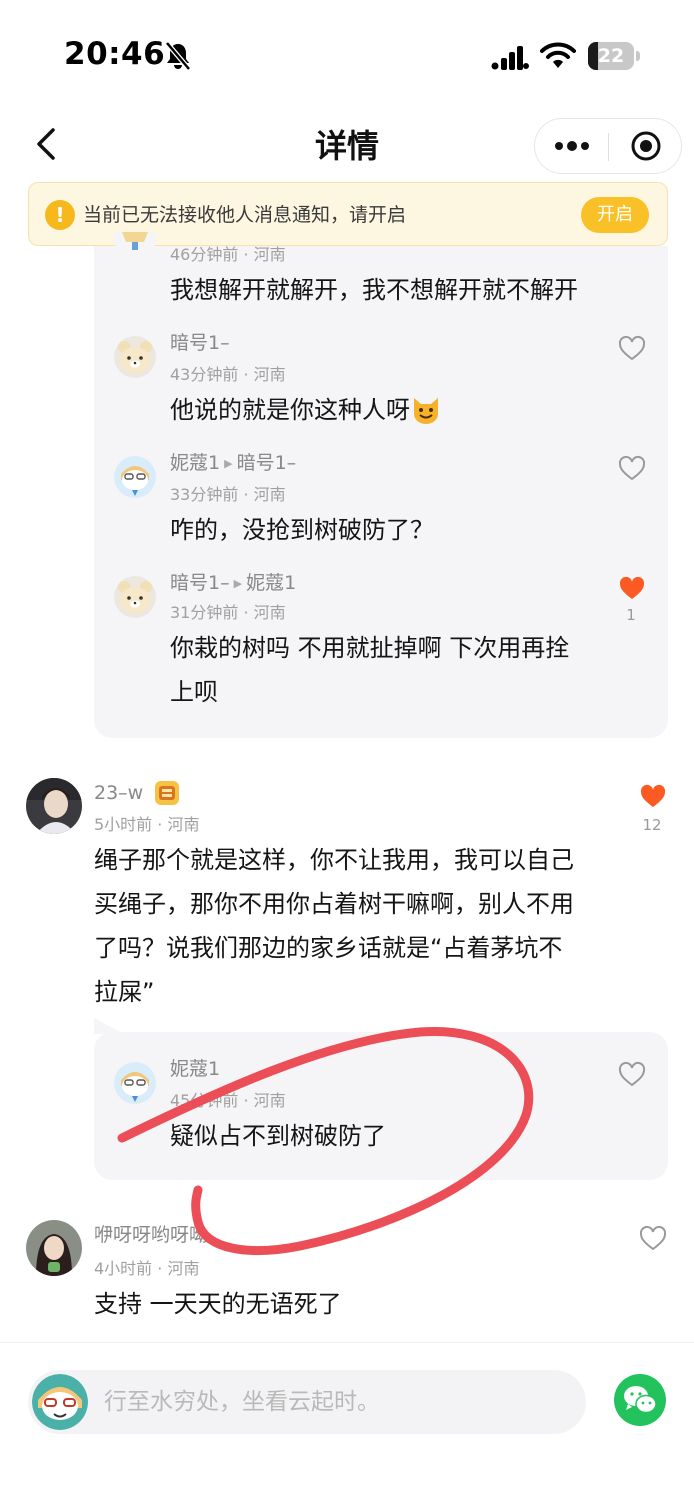 The height and width of the screenshot is (1508, 694). Describe the element at coordinates (328, 948) in the screenshot. I see `comment-text-line: 了吗？说我们那边的家乡话就是“占着茅坑不` at that location.